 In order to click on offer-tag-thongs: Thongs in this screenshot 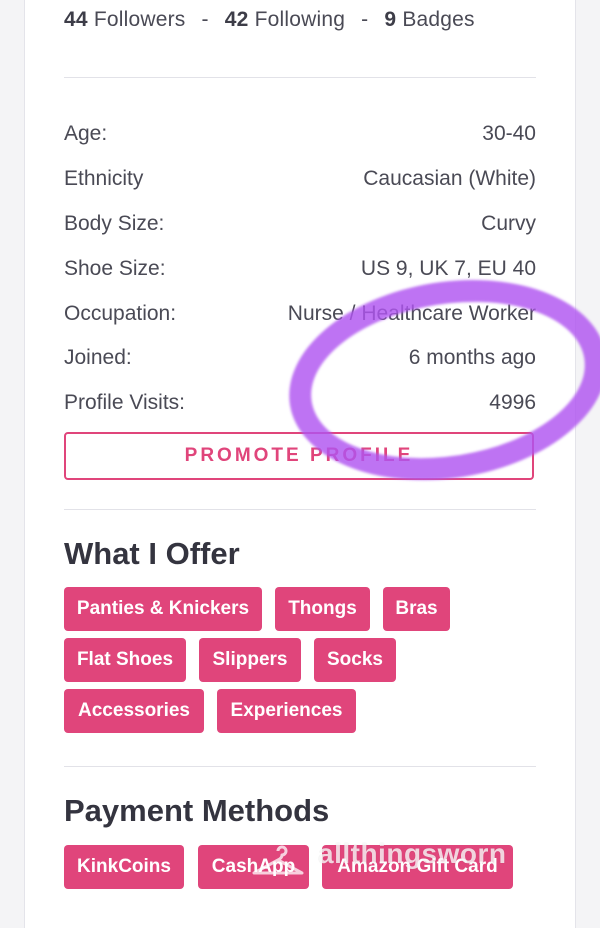, I will do `click(322, 609)`.